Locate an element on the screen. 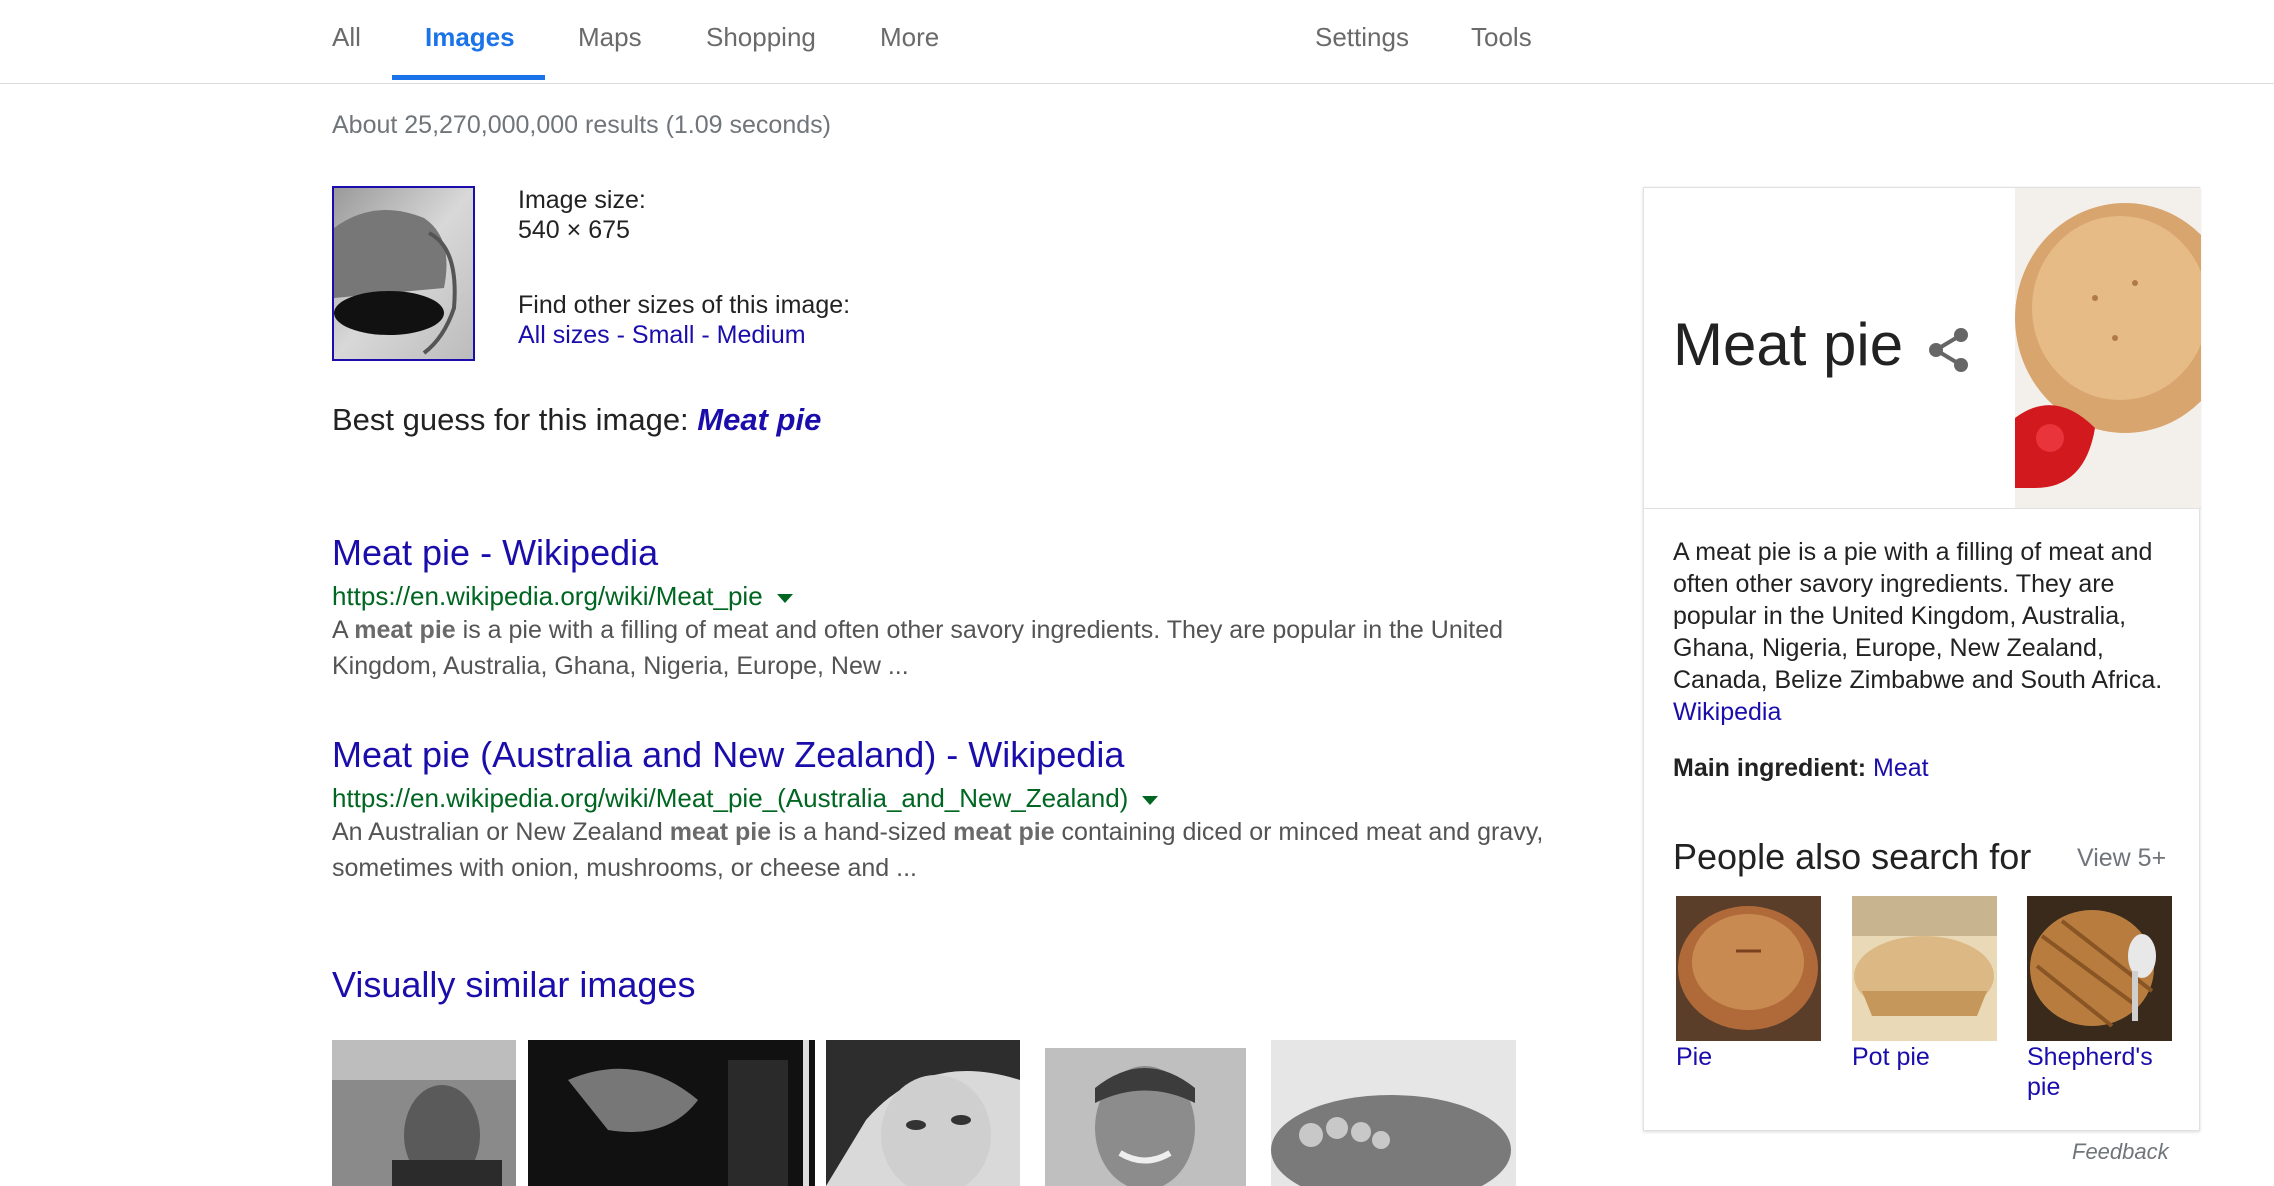 This screenshot has width=2274, height=1186. pot-pie-image is located at coordinates (1924, 968).